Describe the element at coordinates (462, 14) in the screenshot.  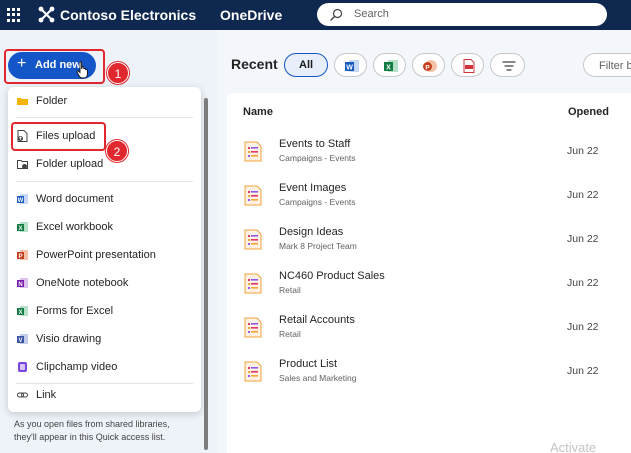
I see `search-box: Search` at that location.